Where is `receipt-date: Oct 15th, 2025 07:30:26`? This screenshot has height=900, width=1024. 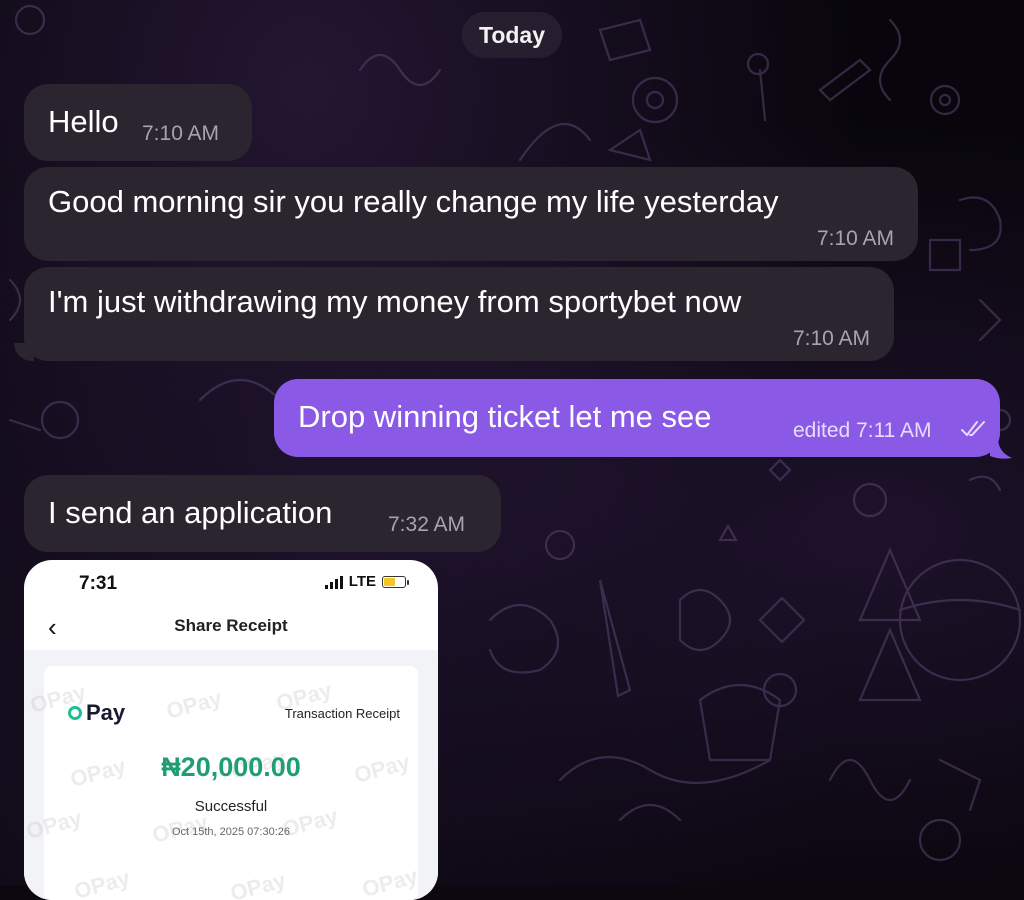 receipt-date: Oct 15th, 2025 07:30:26 is located at coordinates (231, 832).